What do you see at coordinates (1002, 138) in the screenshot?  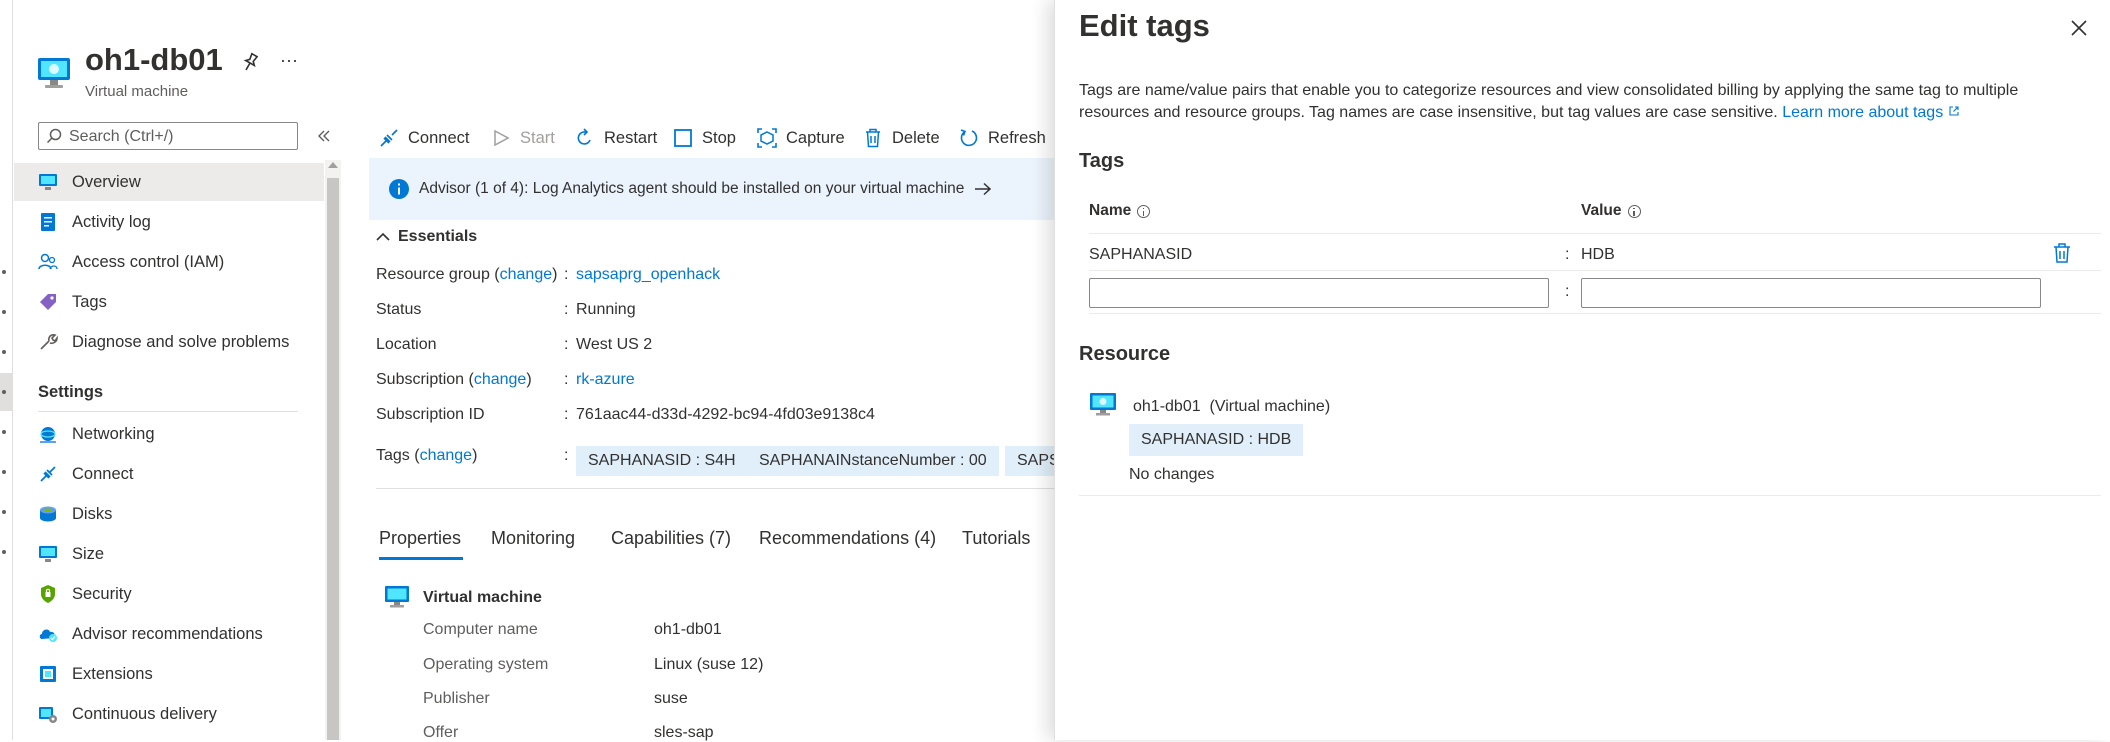 I see `refresh-button: Refresh` at bounding box center [1002, 138].